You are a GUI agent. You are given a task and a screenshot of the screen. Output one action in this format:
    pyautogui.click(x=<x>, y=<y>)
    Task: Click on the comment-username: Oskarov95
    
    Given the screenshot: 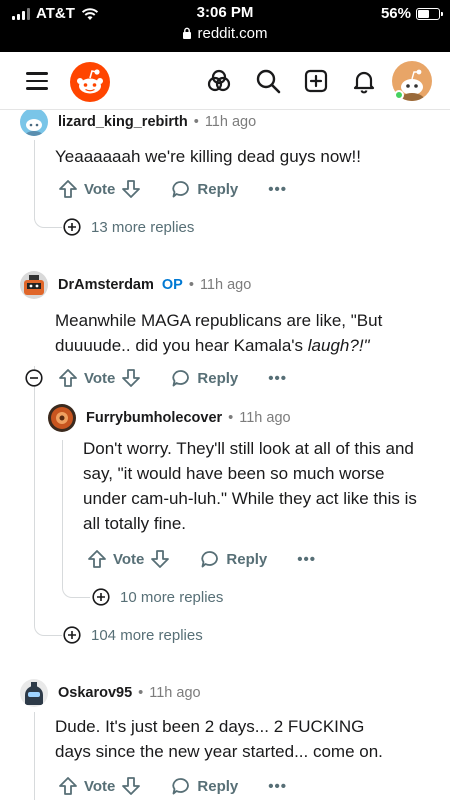 What is the action you would take?
    pyautogui.click(x=95, y=693)
    